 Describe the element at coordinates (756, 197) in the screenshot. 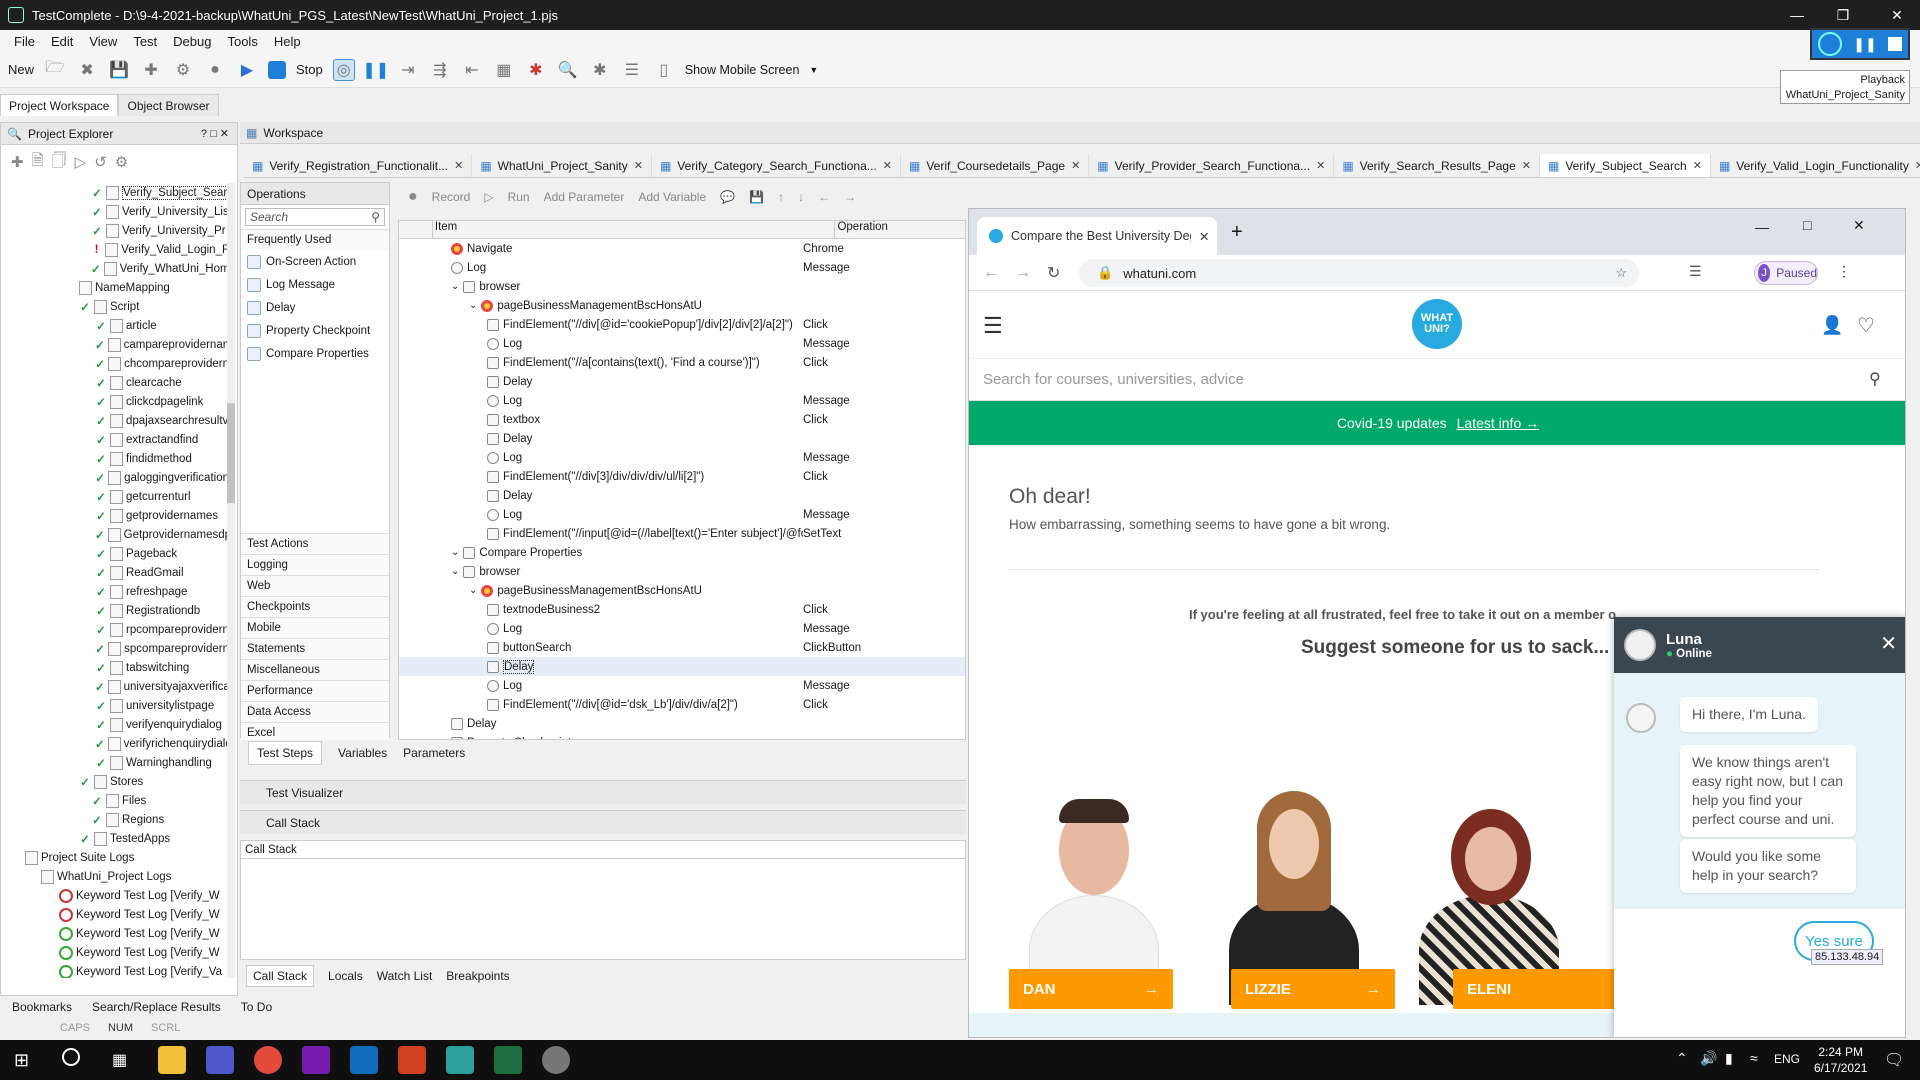

I see `save-step-icon: 💾` at that location.